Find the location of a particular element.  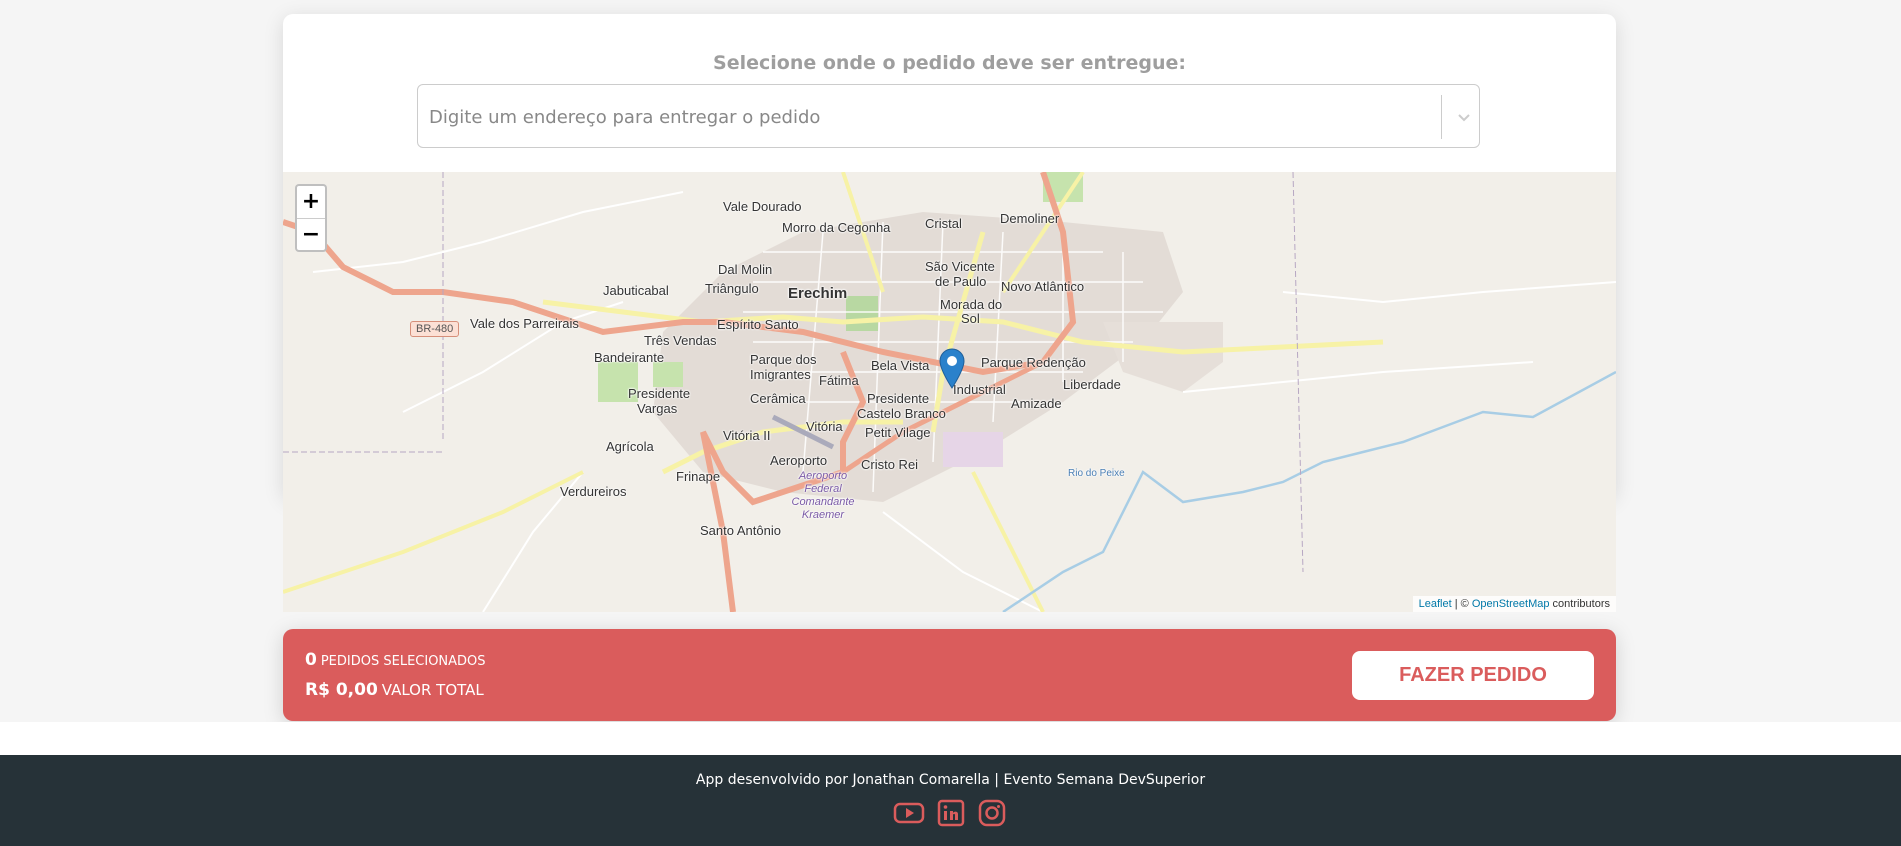

map-label: Frinape is located at coordinates (698, 476).